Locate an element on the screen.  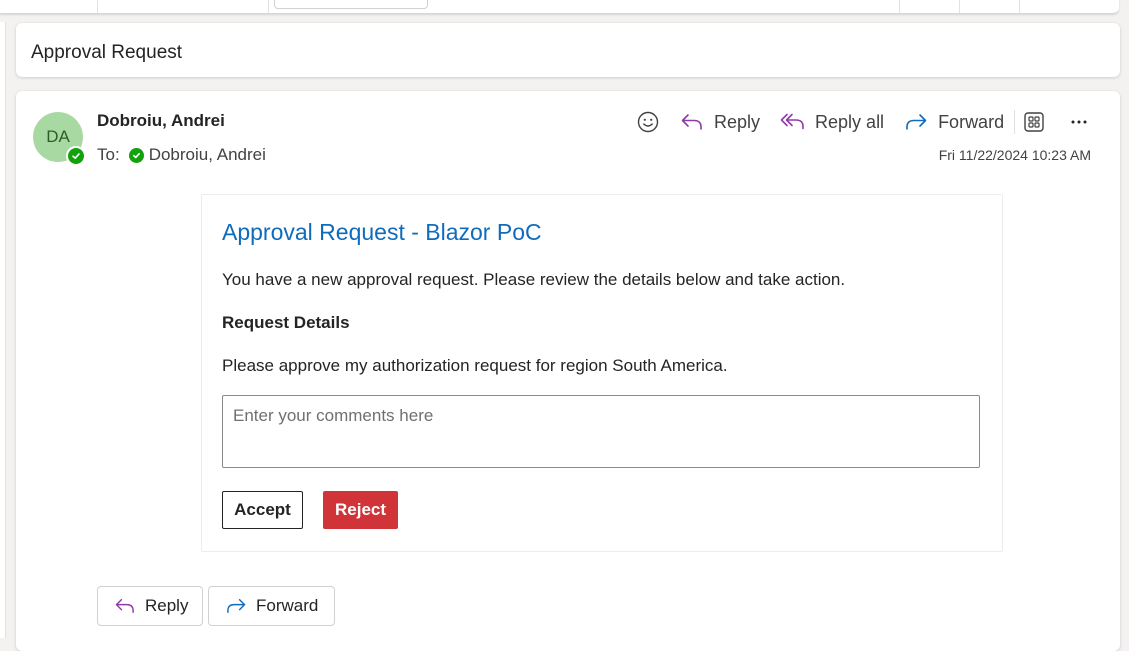
forward-button: Forward is located at coordinates (954, 122).